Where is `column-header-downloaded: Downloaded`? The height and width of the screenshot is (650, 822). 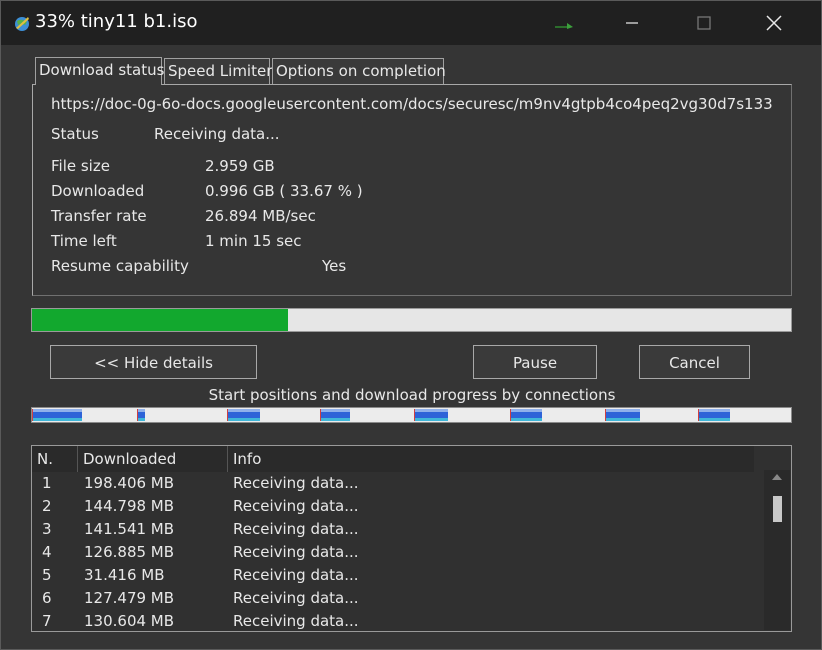
column-header-downloaded: Downloaded is located at coordinates (153, 459).